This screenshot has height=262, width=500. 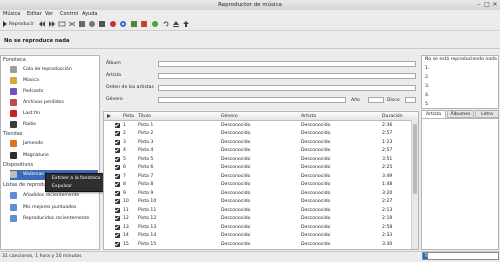 I want to click on menu-editar: Editar, so click(x=34, y=14).